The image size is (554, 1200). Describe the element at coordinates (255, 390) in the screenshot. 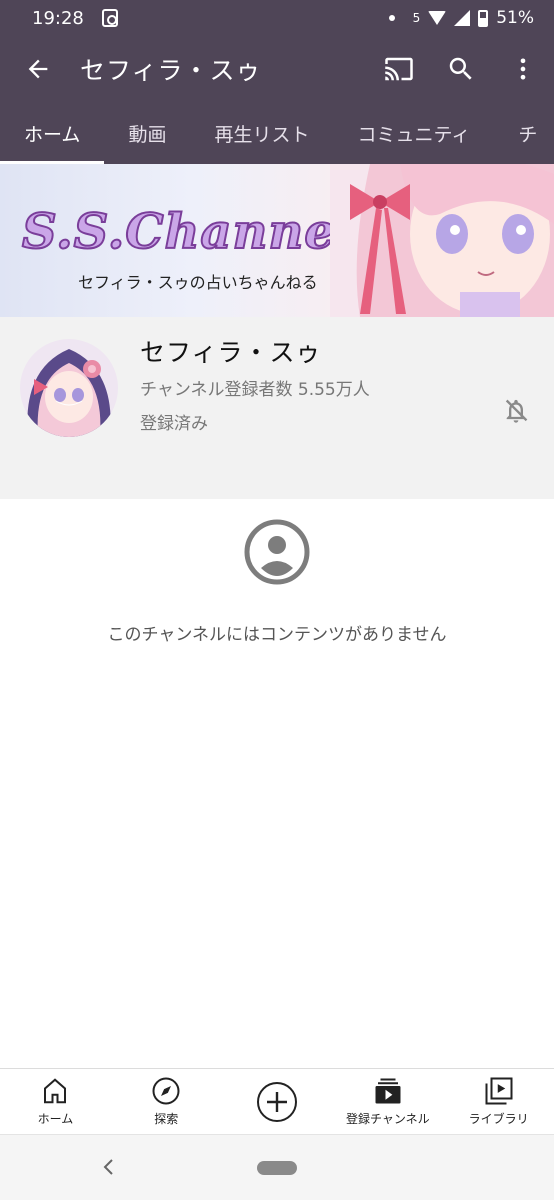

I see `subscriber-count: チャンネル登録者数 5.55万人` at that location.